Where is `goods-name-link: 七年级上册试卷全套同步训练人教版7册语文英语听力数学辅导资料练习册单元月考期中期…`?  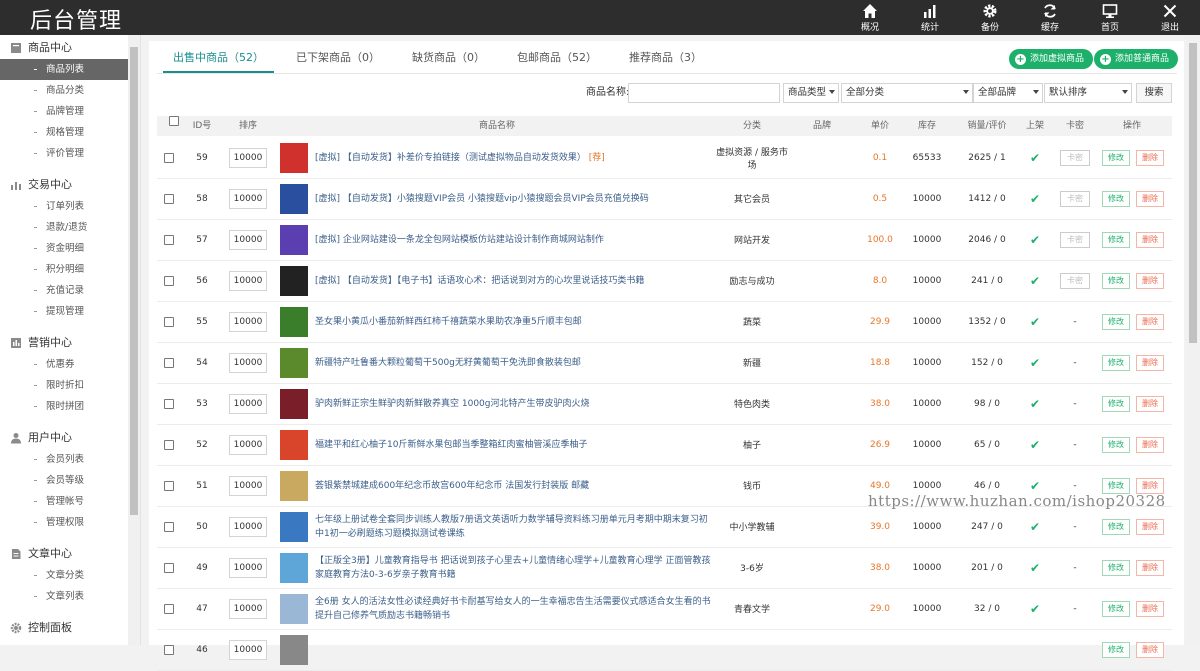 goods-name-link: 七年级上册试卷全套同步训练人教版7册语文英语听力数学辅导资料练习册单元月考期中期… is located at coordinates (511, 527).